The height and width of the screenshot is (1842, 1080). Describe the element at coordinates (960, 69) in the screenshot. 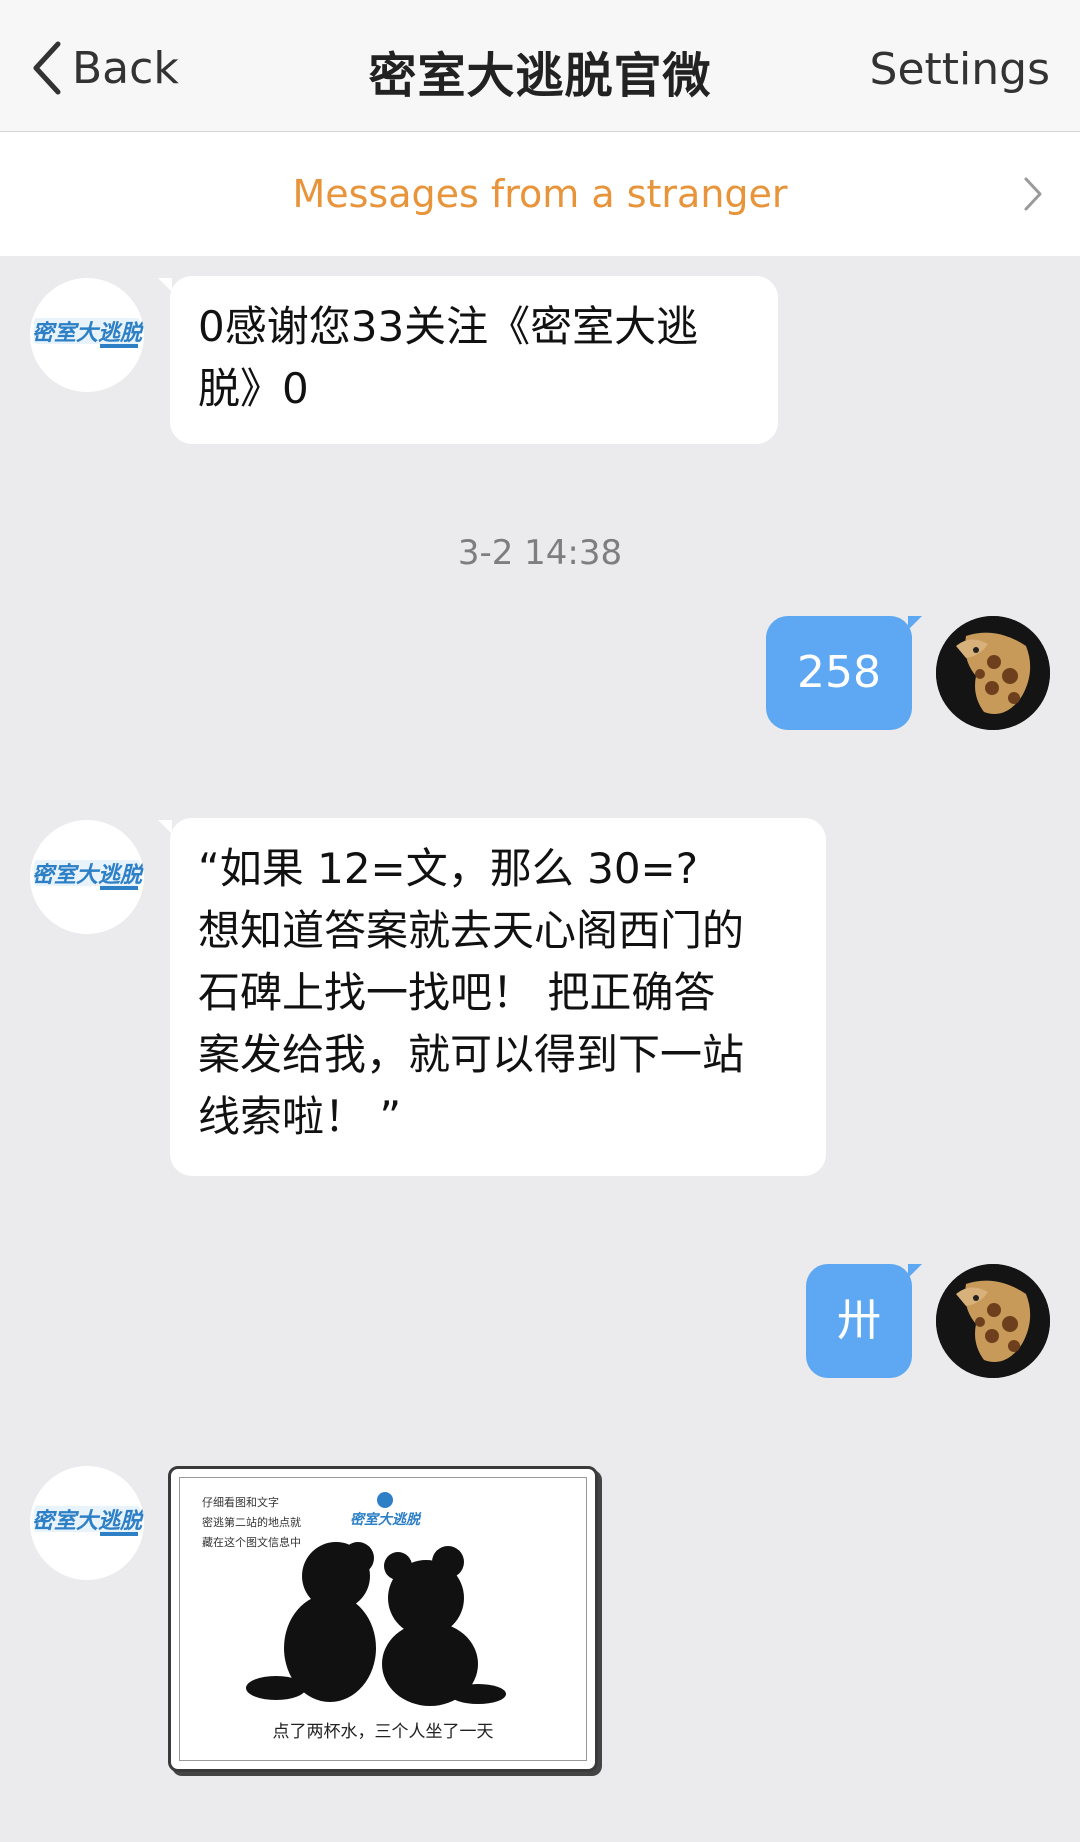

I see `settings-button: Settings` at that location.